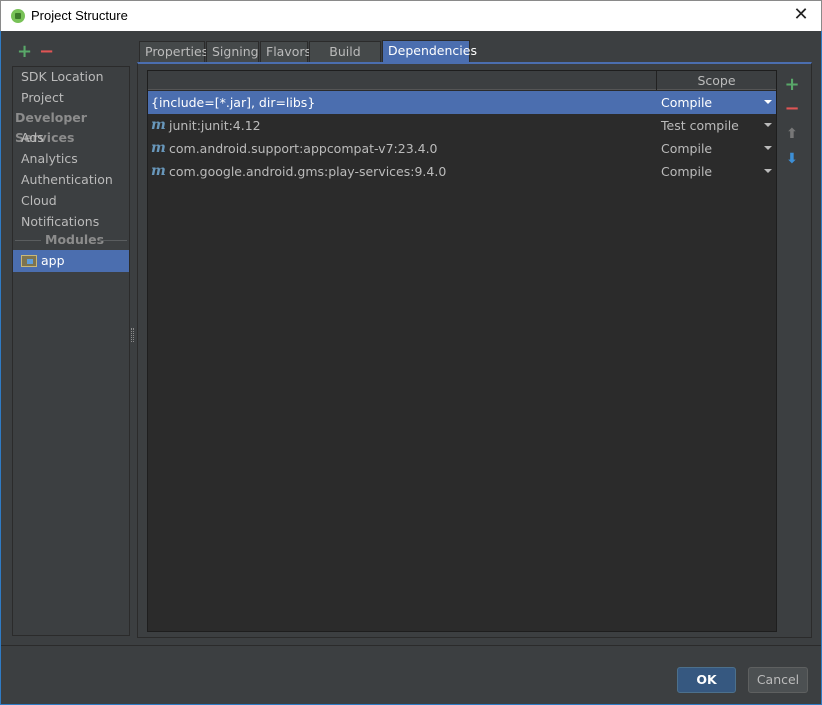  I want to click on cancel-button: Cancel, so click(778, 680).